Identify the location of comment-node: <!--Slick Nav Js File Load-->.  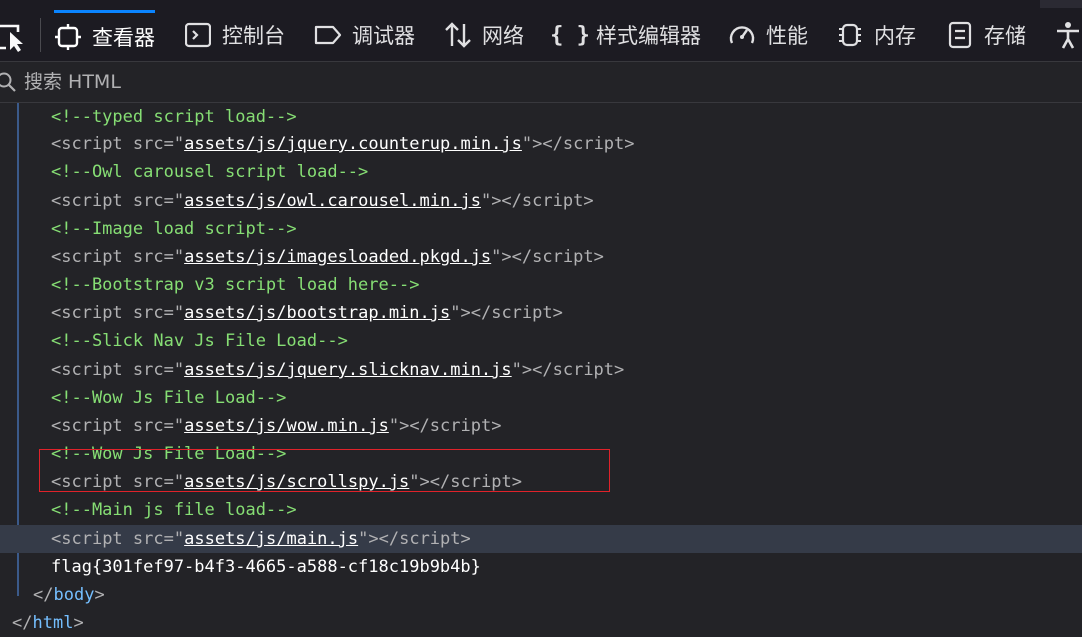
(541, 341).